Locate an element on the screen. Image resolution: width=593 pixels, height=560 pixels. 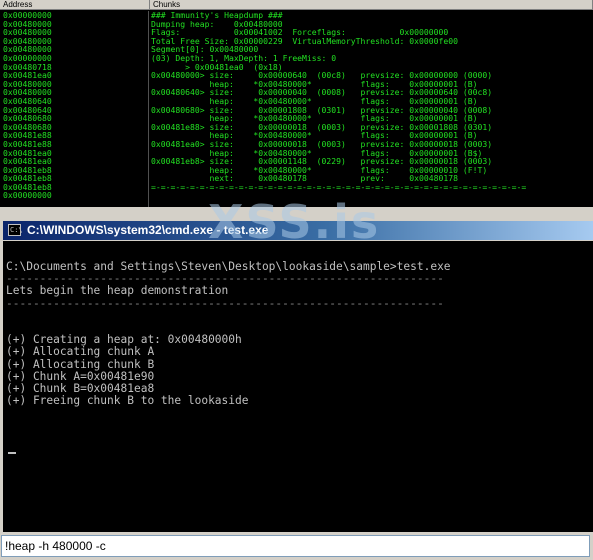
command-input: !heap -h 480000 -c is located at coordinates (295, 546).